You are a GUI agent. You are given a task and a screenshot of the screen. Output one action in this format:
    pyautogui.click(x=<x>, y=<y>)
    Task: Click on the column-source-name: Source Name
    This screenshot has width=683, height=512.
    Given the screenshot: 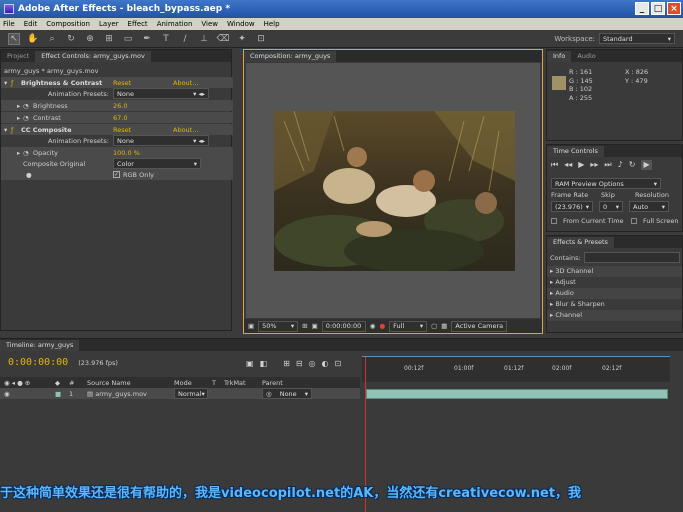 What is the action you would take?
    pyautogui.click(x=130, y=383)
    